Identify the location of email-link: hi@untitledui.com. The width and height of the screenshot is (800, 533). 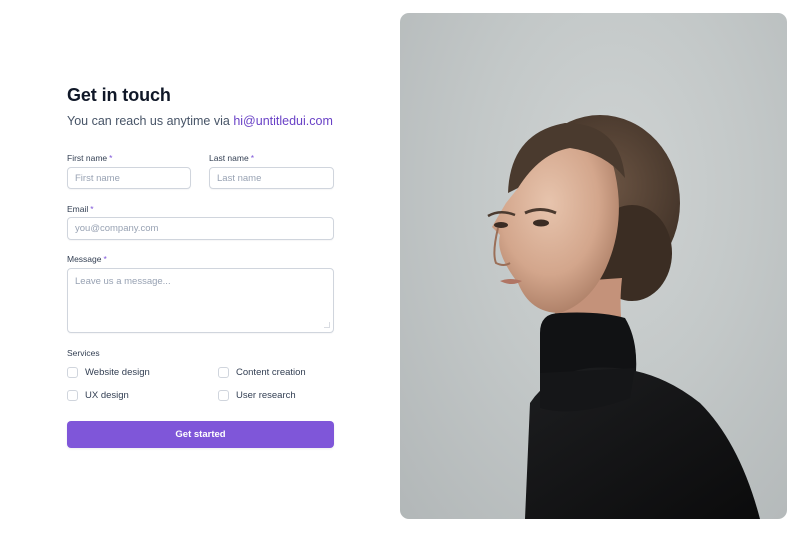
(283, 121).